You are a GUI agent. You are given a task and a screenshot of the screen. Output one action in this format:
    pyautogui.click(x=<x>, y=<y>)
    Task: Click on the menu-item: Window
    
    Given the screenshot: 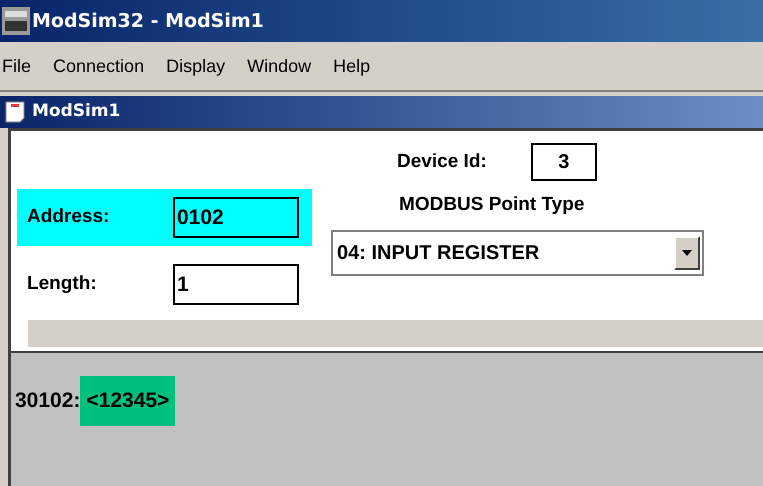 What is the action you would take?
    pyautogui.click(x=279, y=66)
    